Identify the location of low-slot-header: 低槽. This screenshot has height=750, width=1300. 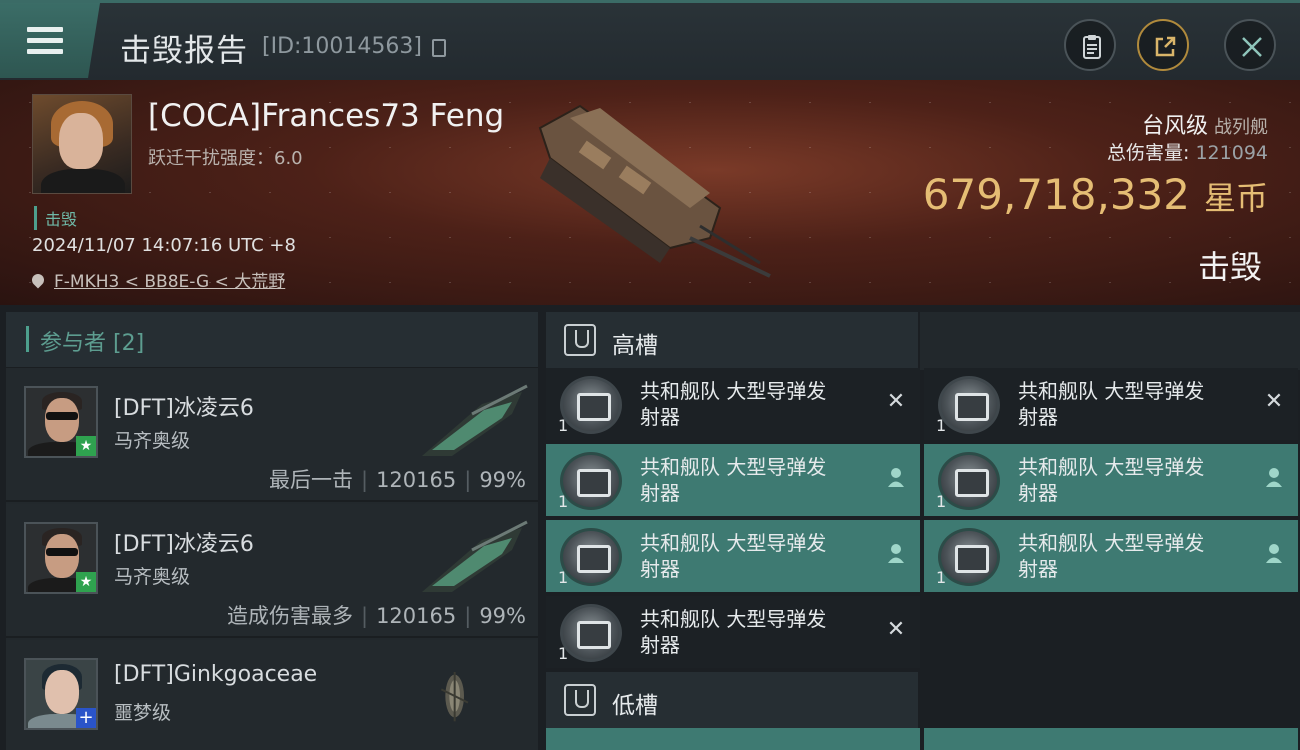
(732, 701).